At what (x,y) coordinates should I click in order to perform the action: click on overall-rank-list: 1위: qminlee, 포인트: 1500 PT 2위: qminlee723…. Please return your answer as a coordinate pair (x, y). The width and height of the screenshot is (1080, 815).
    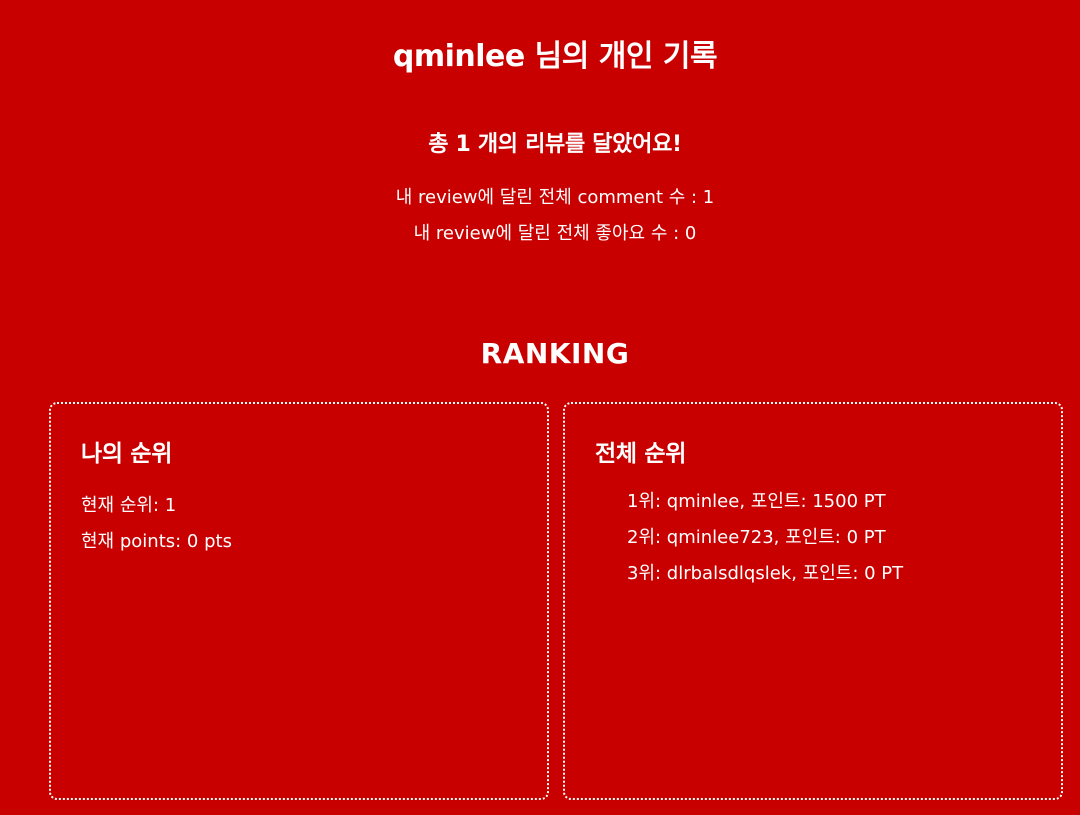
    Looking at the image, I should click on (765, 545).